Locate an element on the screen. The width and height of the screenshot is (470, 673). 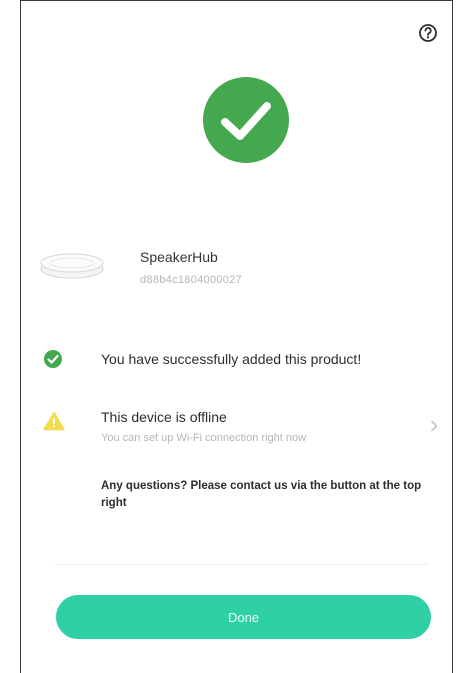
device-info: SpeakerHub d88b4c1804000027 is located at coordinates (239, 267).